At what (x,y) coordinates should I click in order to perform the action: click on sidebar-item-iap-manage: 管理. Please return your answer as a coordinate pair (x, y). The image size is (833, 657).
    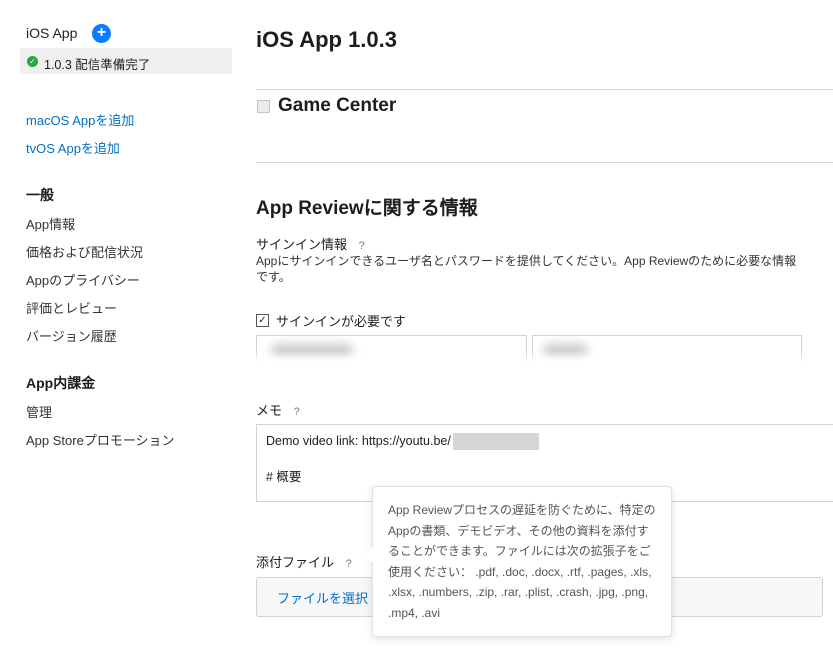
    Looking at the image, I should click on (39, 411).